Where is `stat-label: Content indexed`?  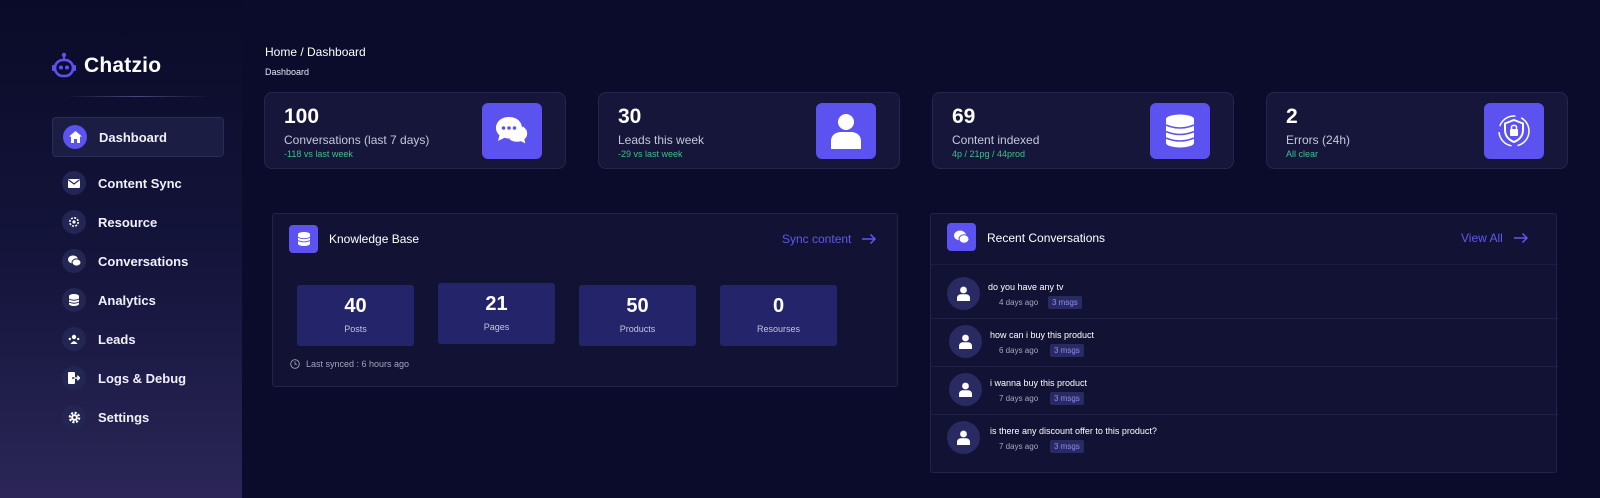 stat-label: Content indexed is located at coordinates (996, 140).